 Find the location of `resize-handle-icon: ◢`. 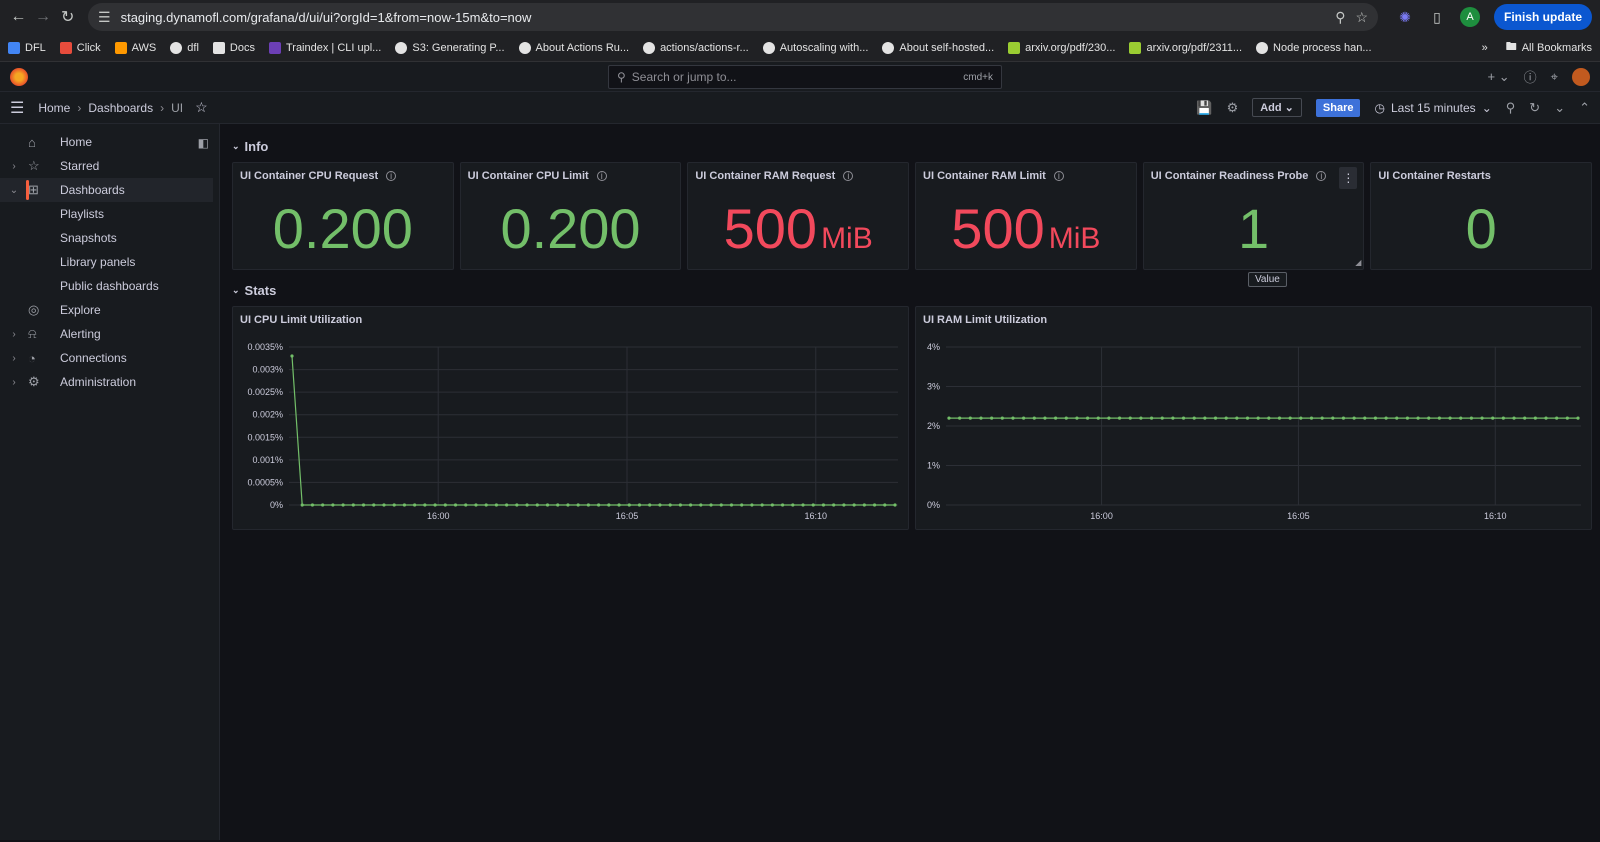

resize-handle-icon: ◢ is located at coordinates (1358, 262).